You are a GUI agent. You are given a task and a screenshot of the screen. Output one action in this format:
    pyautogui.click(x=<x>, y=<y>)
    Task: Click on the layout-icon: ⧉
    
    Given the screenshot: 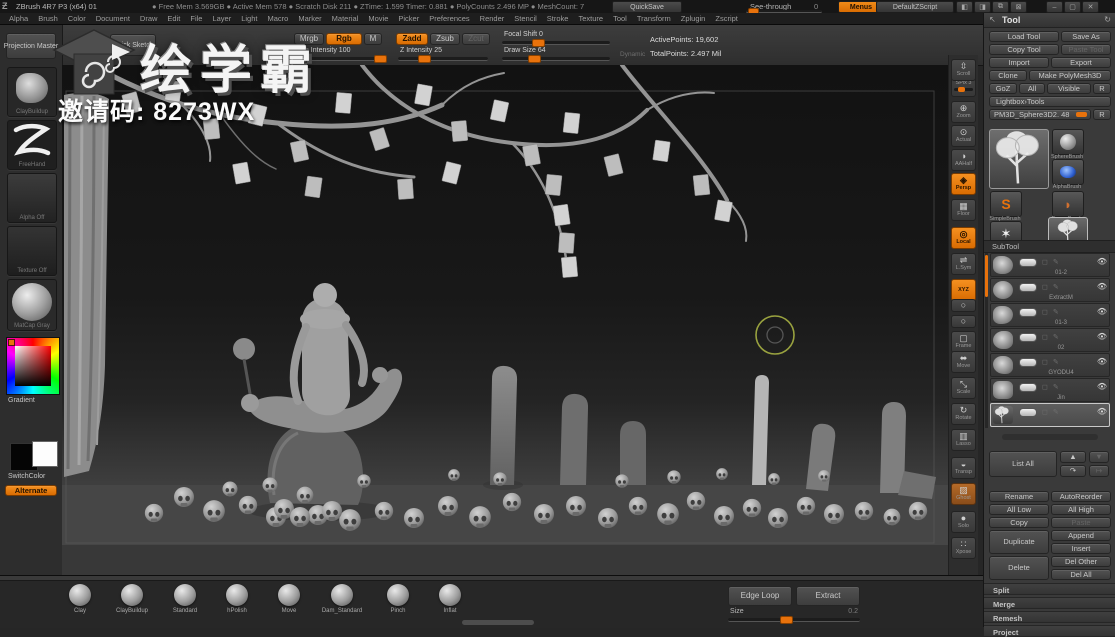 What is the action you would take?
    pyautogui.click(x=1000, y=7)
    